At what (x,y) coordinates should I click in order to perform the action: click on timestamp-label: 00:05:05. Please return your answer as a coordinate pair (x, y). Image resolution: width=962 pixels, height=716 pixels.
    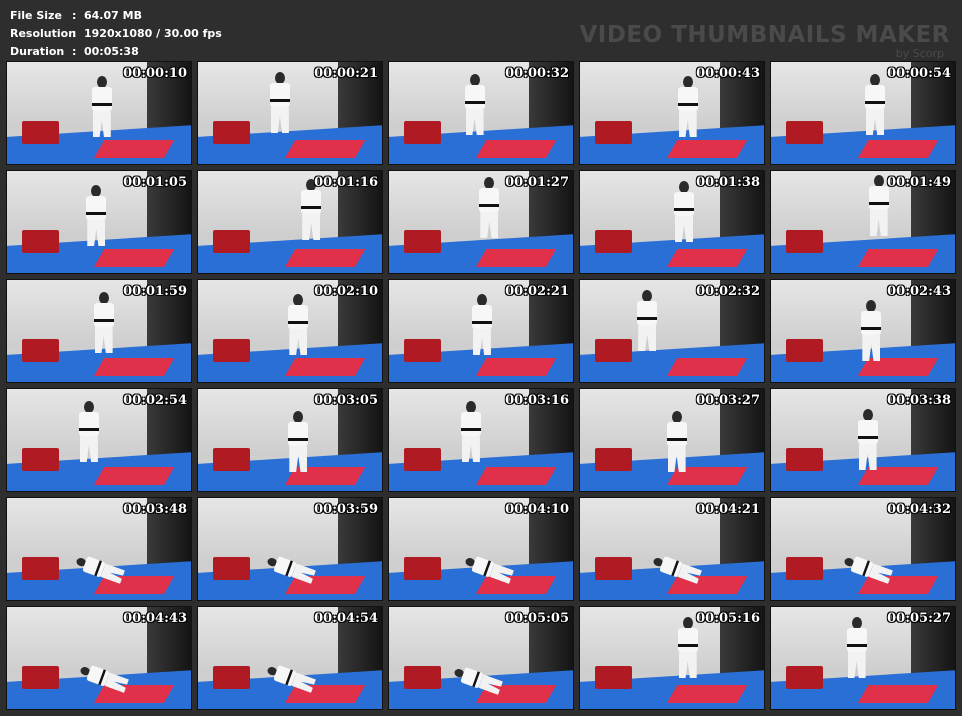
    Looking at the image, I should click on (537, 618).